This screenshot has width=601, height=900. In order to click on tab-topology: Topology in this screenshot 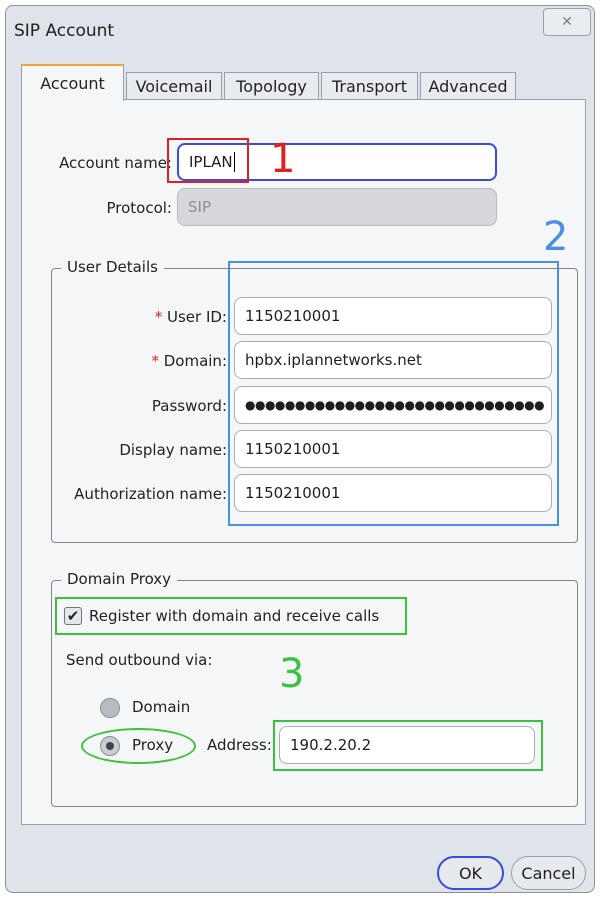, I will do `click(271, 86)`.